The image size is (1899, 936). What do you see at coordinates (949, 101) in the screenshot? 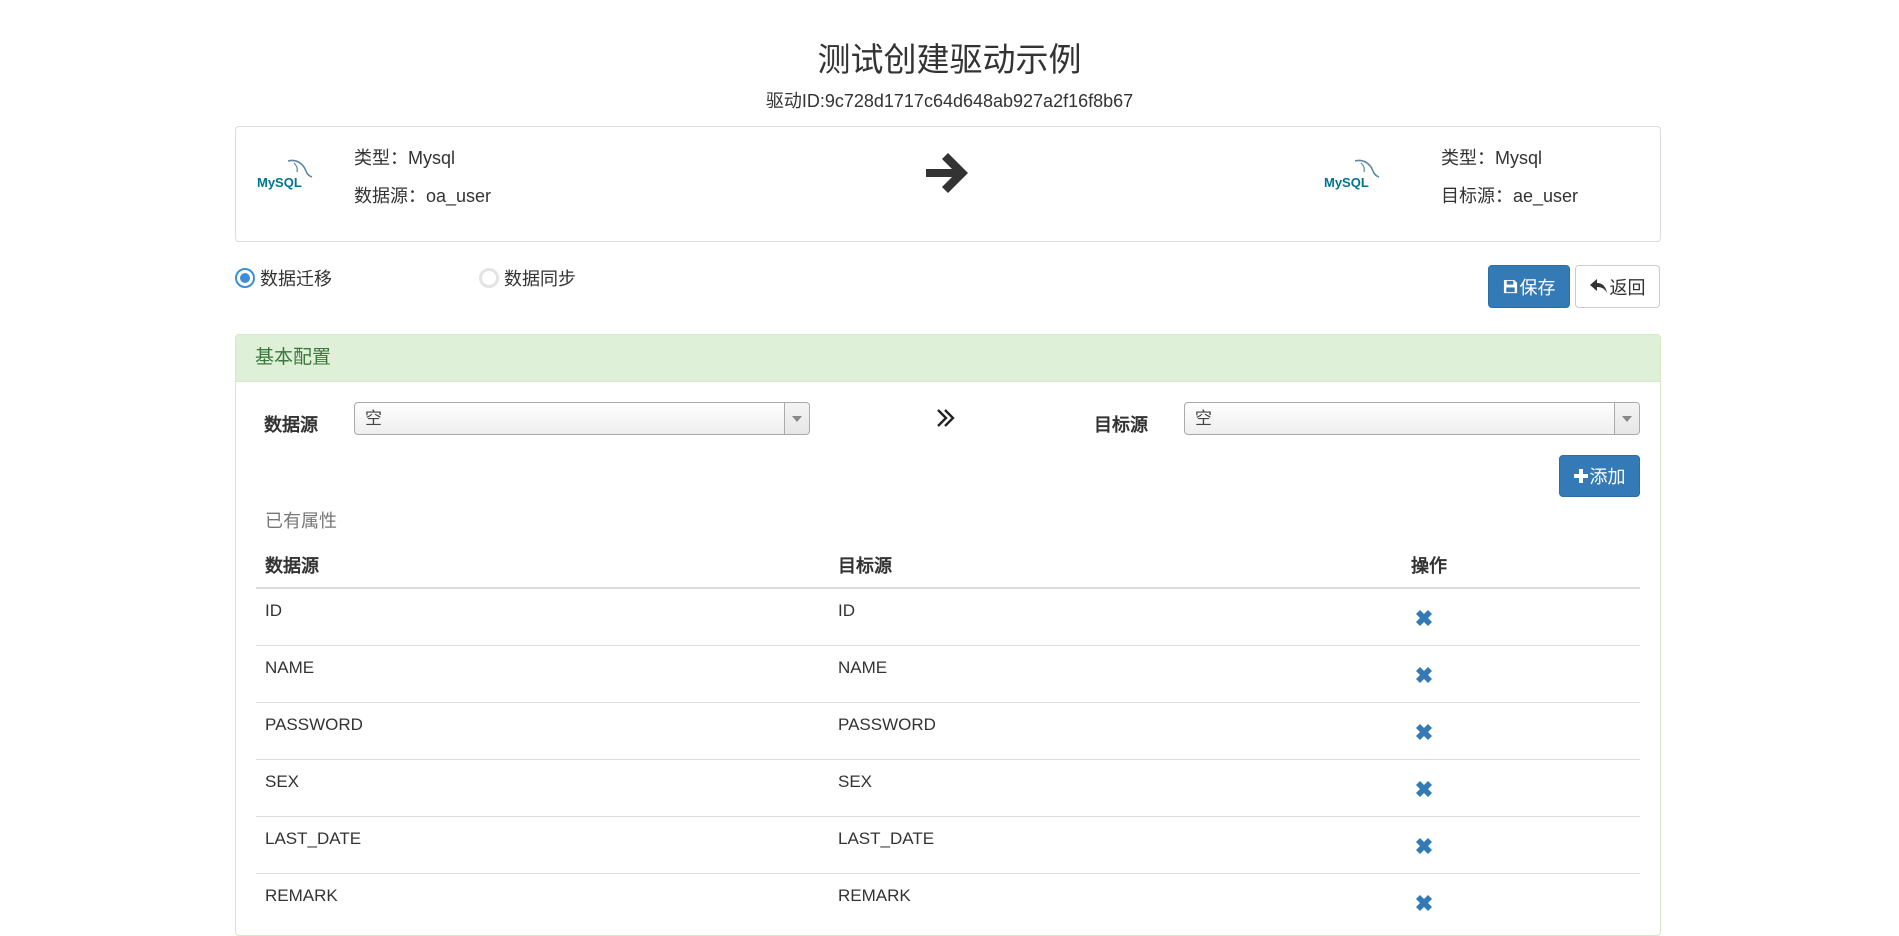
I see `driver-id: 驱动ID:9c728d1717c64d648ab927a2f16f8b67` at bounding box center [949, 101].